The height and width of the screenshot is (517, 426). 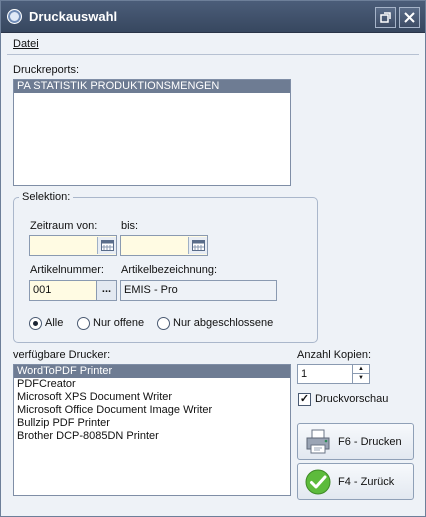 I want to click on printer-item: PDFCreator, so click(x=152, y=384).